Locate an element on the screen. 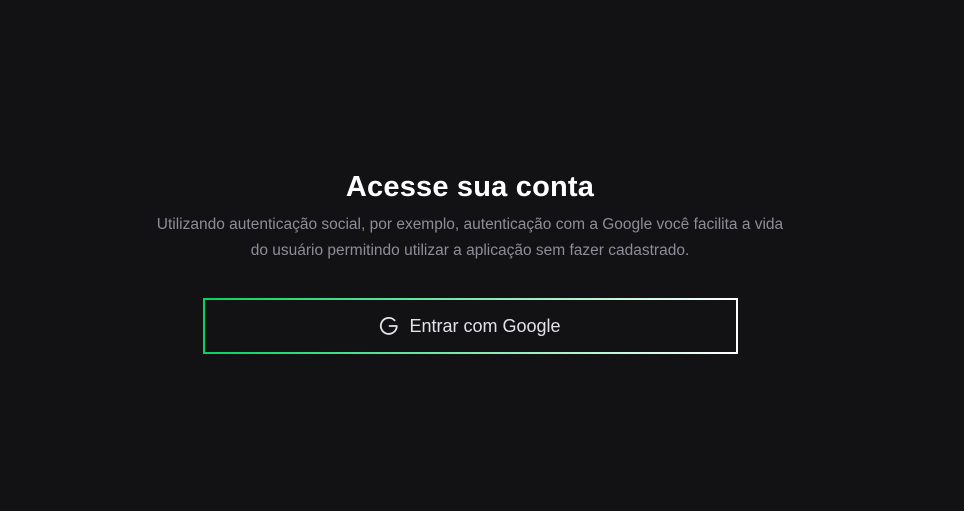  page-title: Acesse sua conta is located at coordinates (470, 187).